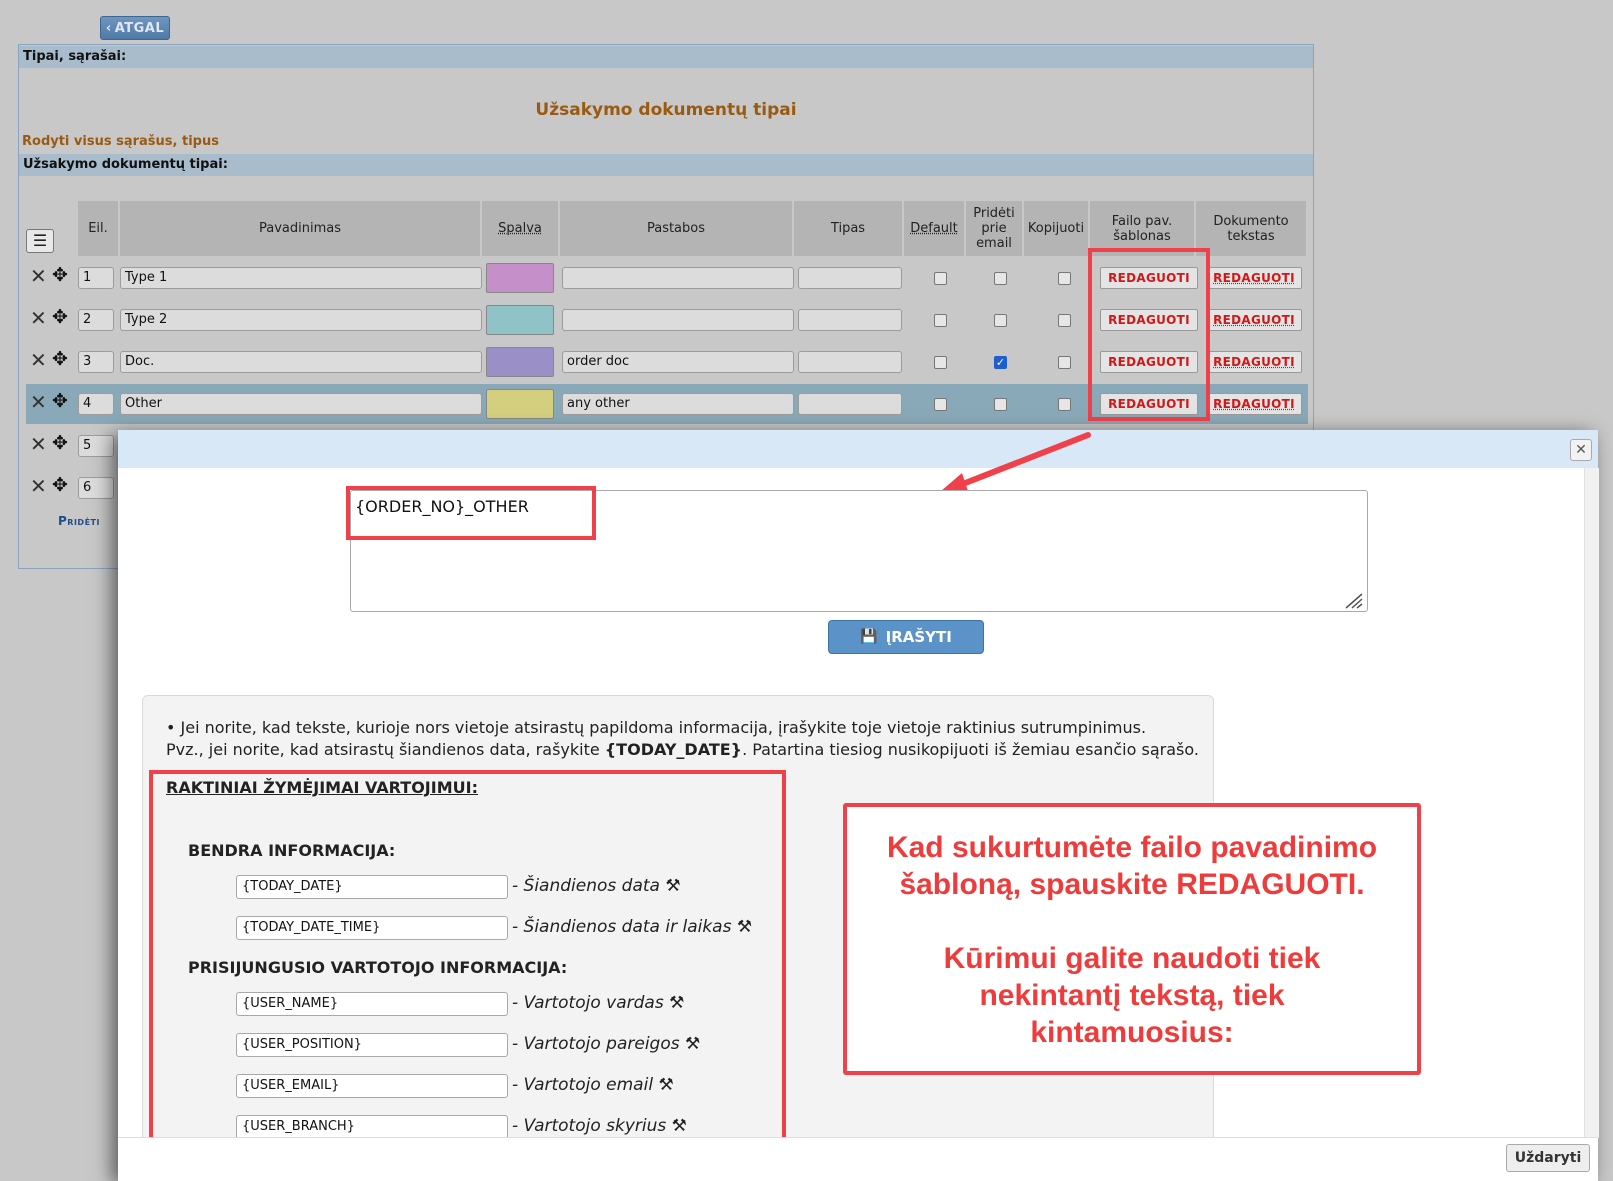 This screenshot has width=1613, height=1181. Describe the element at coordinates (96, 404) in the screenshot. I see `row-number-input: 4` at that location.